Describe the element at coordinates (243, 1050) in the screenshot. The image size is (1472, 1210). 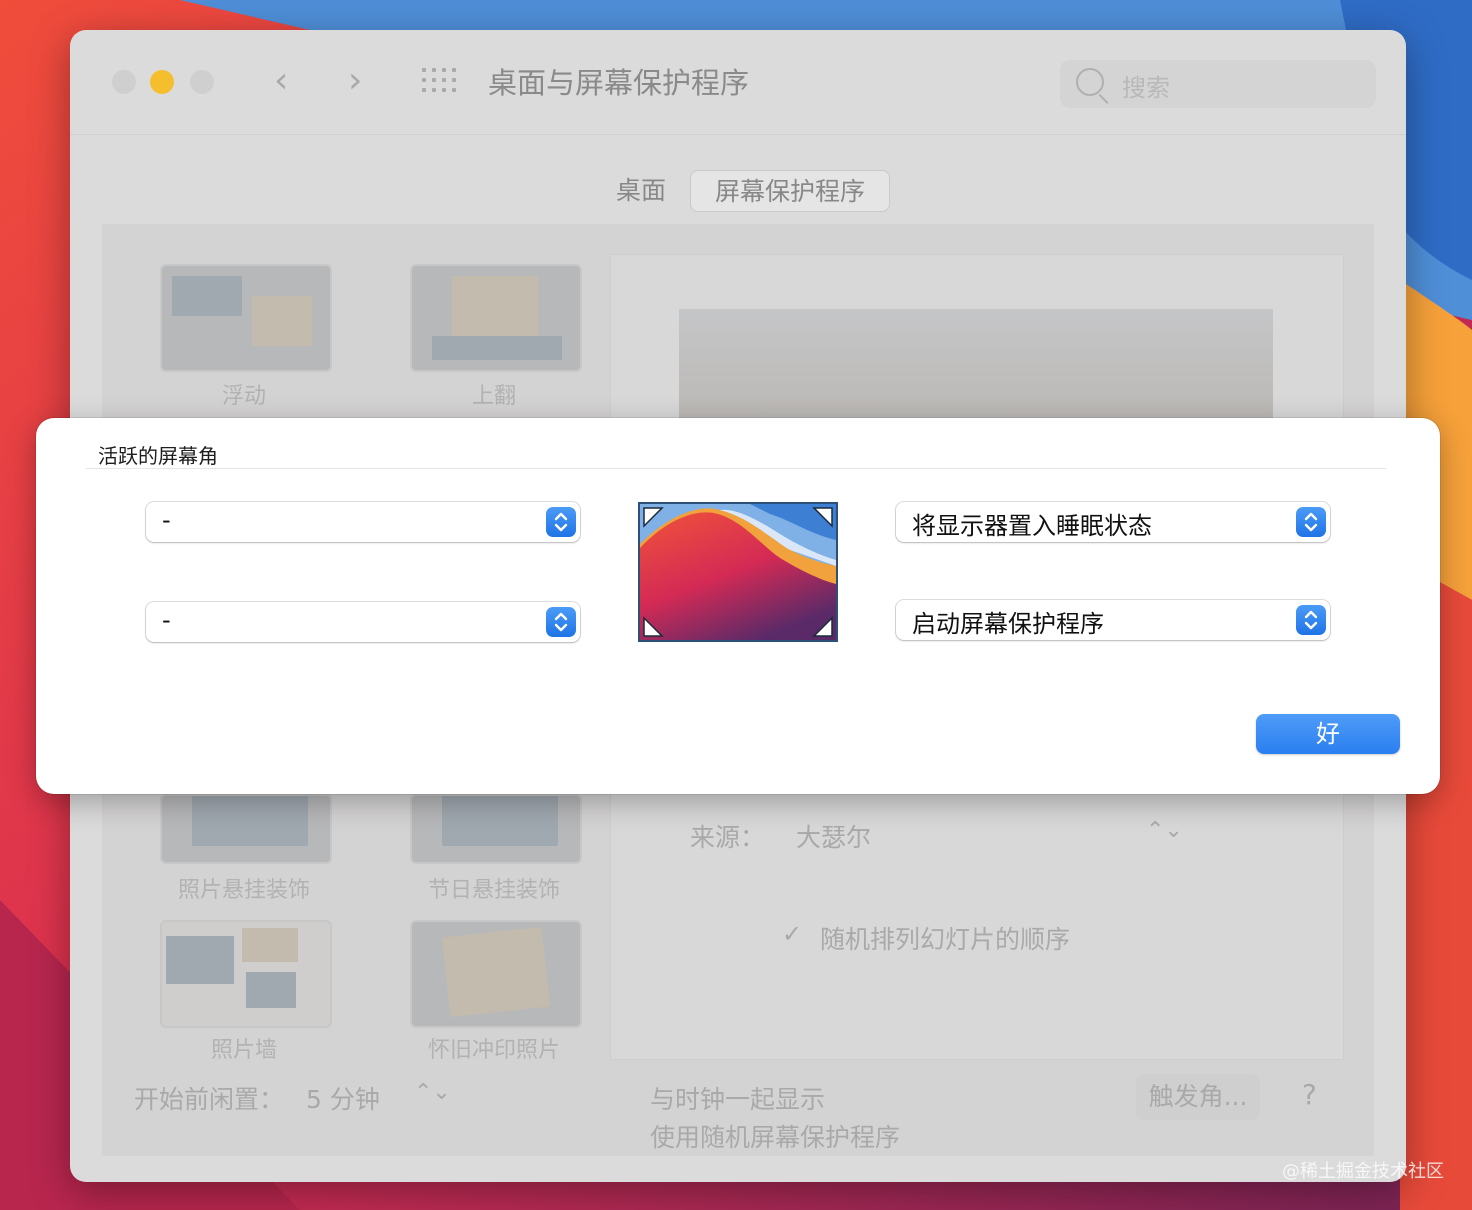
I see `screensaver-label: 照片墙` at that location.